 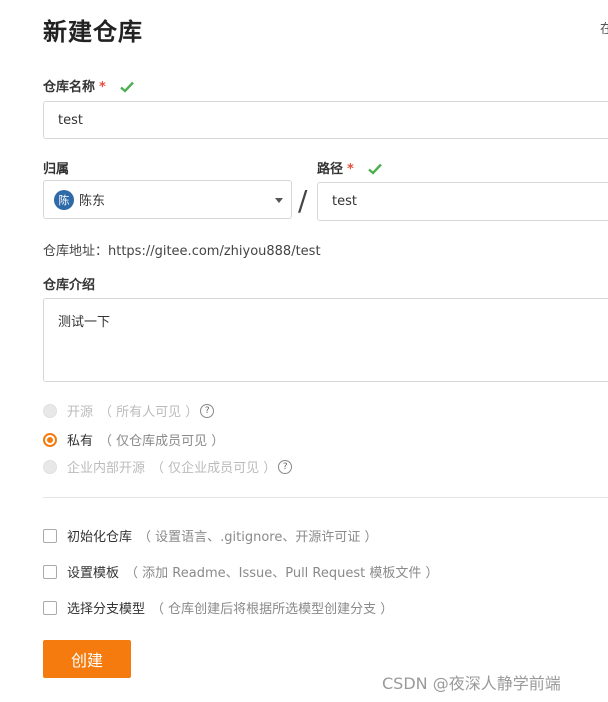 I want to click on radio-public: 开源 （ 所有人可见 ） ?, so click(x=129, y=410).